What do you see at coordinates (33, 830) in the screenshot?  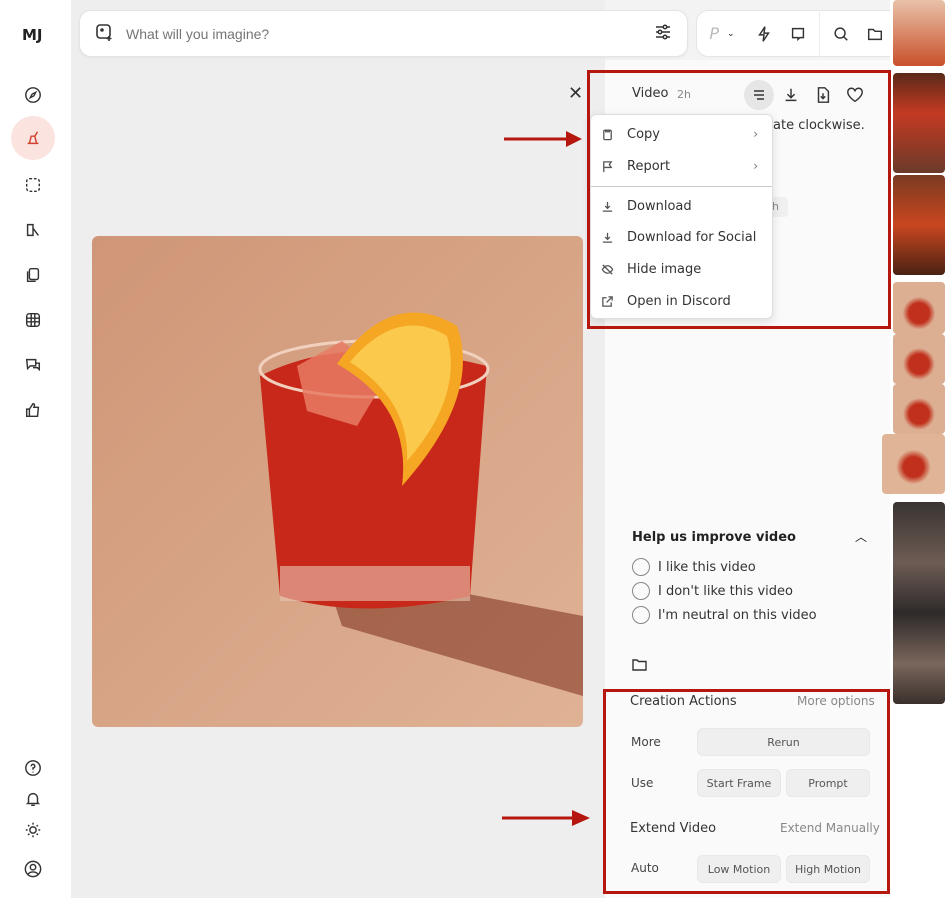 I see `sun-icon` at bounding box center [33, 830].